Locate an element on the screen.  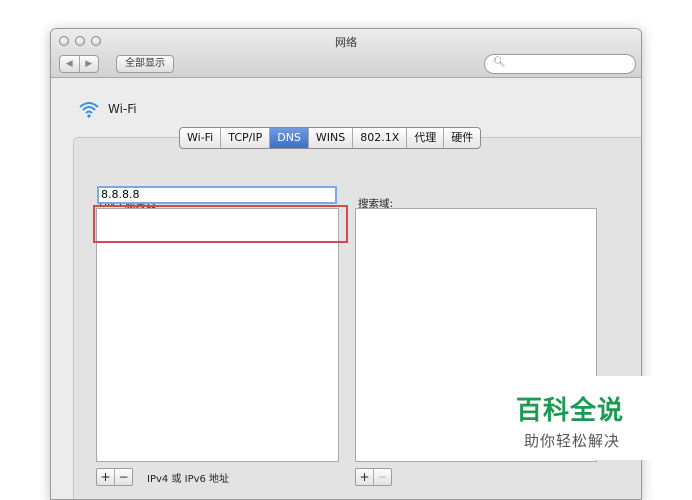
tab-tcpip: TCP/IP is located at coordinates (244, 138).